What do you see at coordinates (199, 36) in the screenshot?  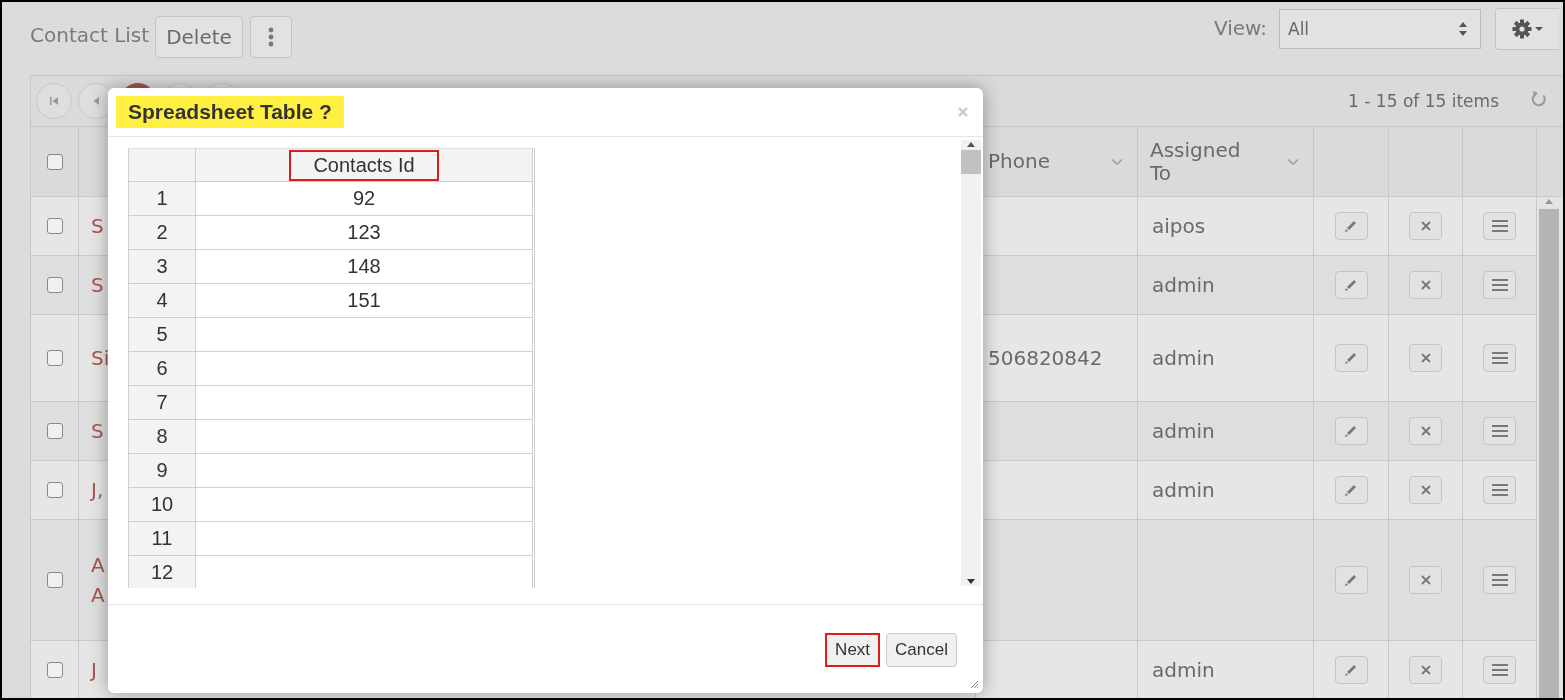 I see `delete-button: Delete` at bounding box center [199, 36].